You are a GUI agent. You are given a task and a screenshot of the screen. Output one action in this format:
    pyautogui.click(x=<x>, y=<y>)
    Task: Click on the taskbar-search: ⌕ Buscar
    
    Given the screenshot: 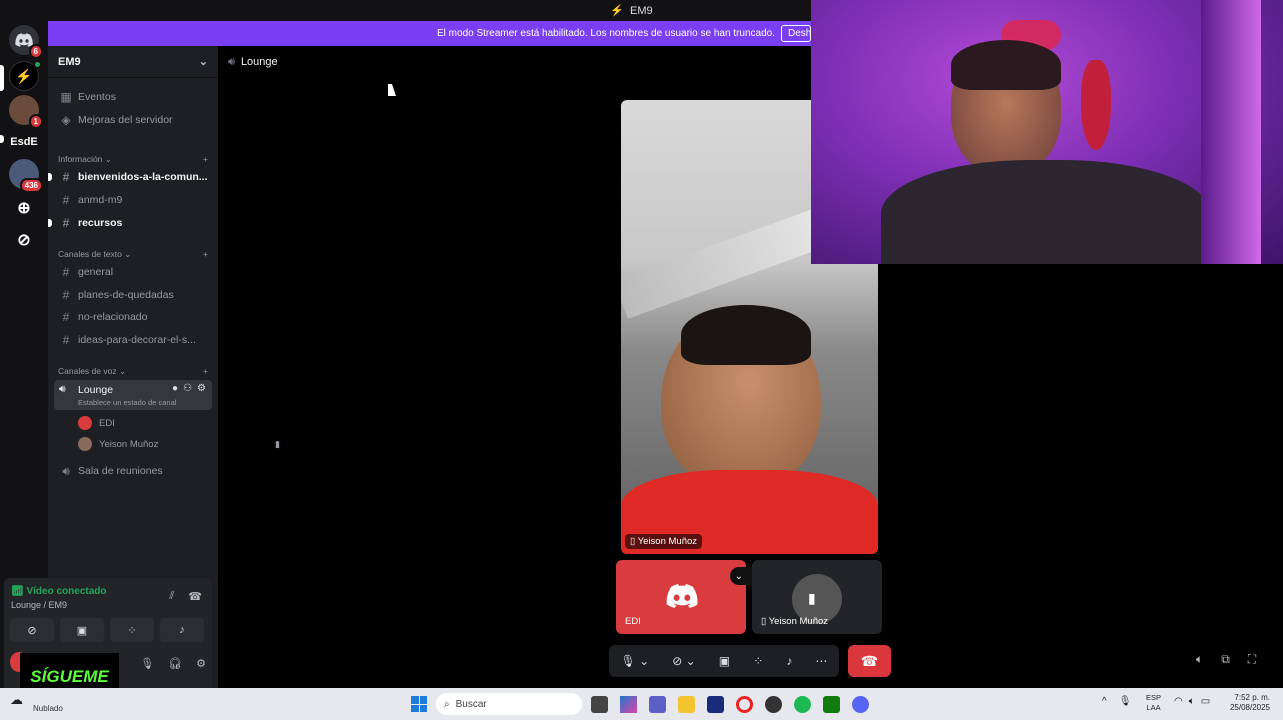 What is the action you would take?
    pyautogui.click(x=509, y=704)
    